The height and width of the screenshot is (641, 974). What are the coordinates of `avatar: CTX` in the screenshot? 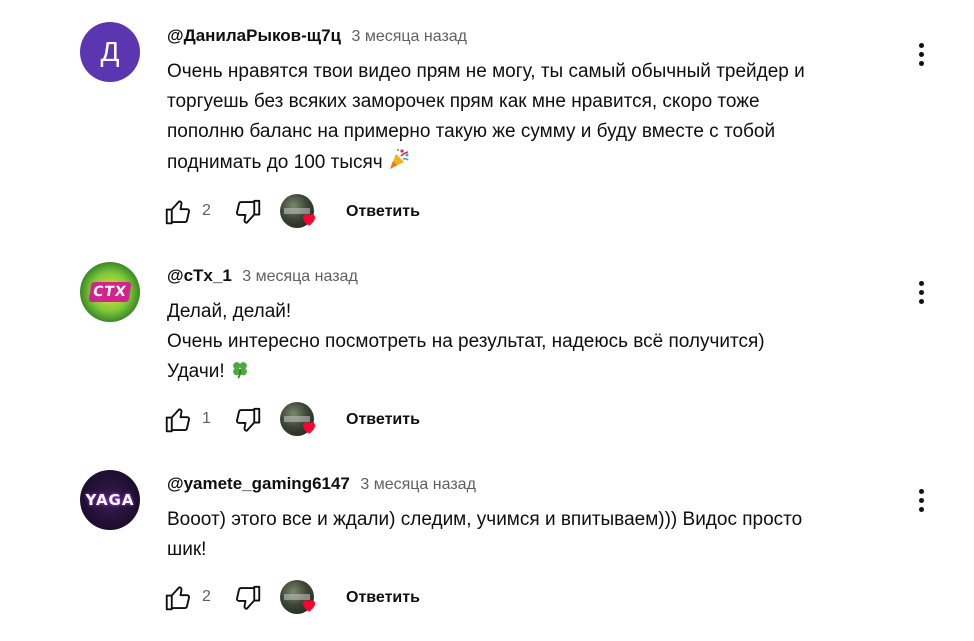 It's located at (110, 292).